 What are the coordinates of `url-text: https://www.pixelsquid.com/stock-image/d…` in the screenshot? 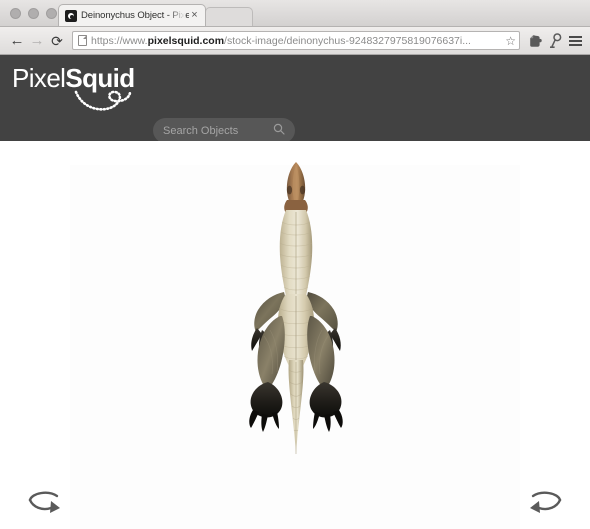 It's located at (297, 41).